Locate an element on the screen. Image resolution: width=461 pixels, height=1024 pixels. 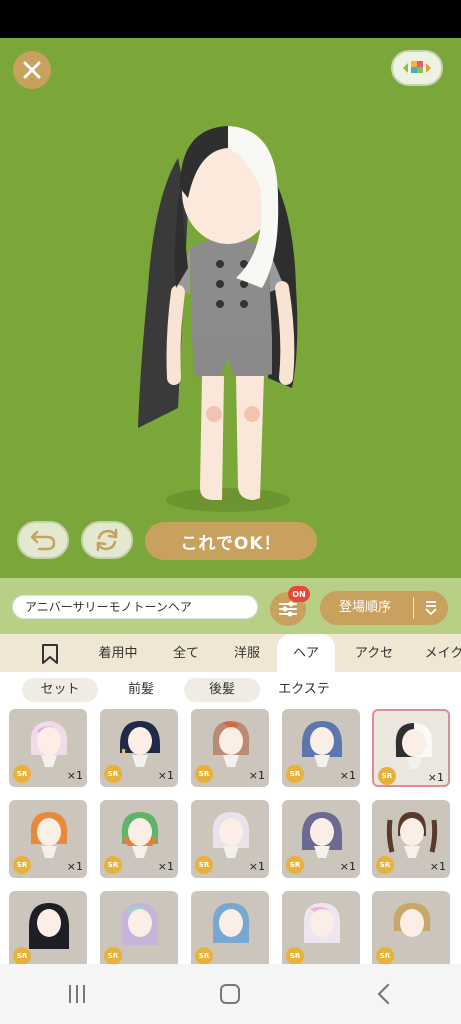
palette-icon is located at coordinates (417, 67).